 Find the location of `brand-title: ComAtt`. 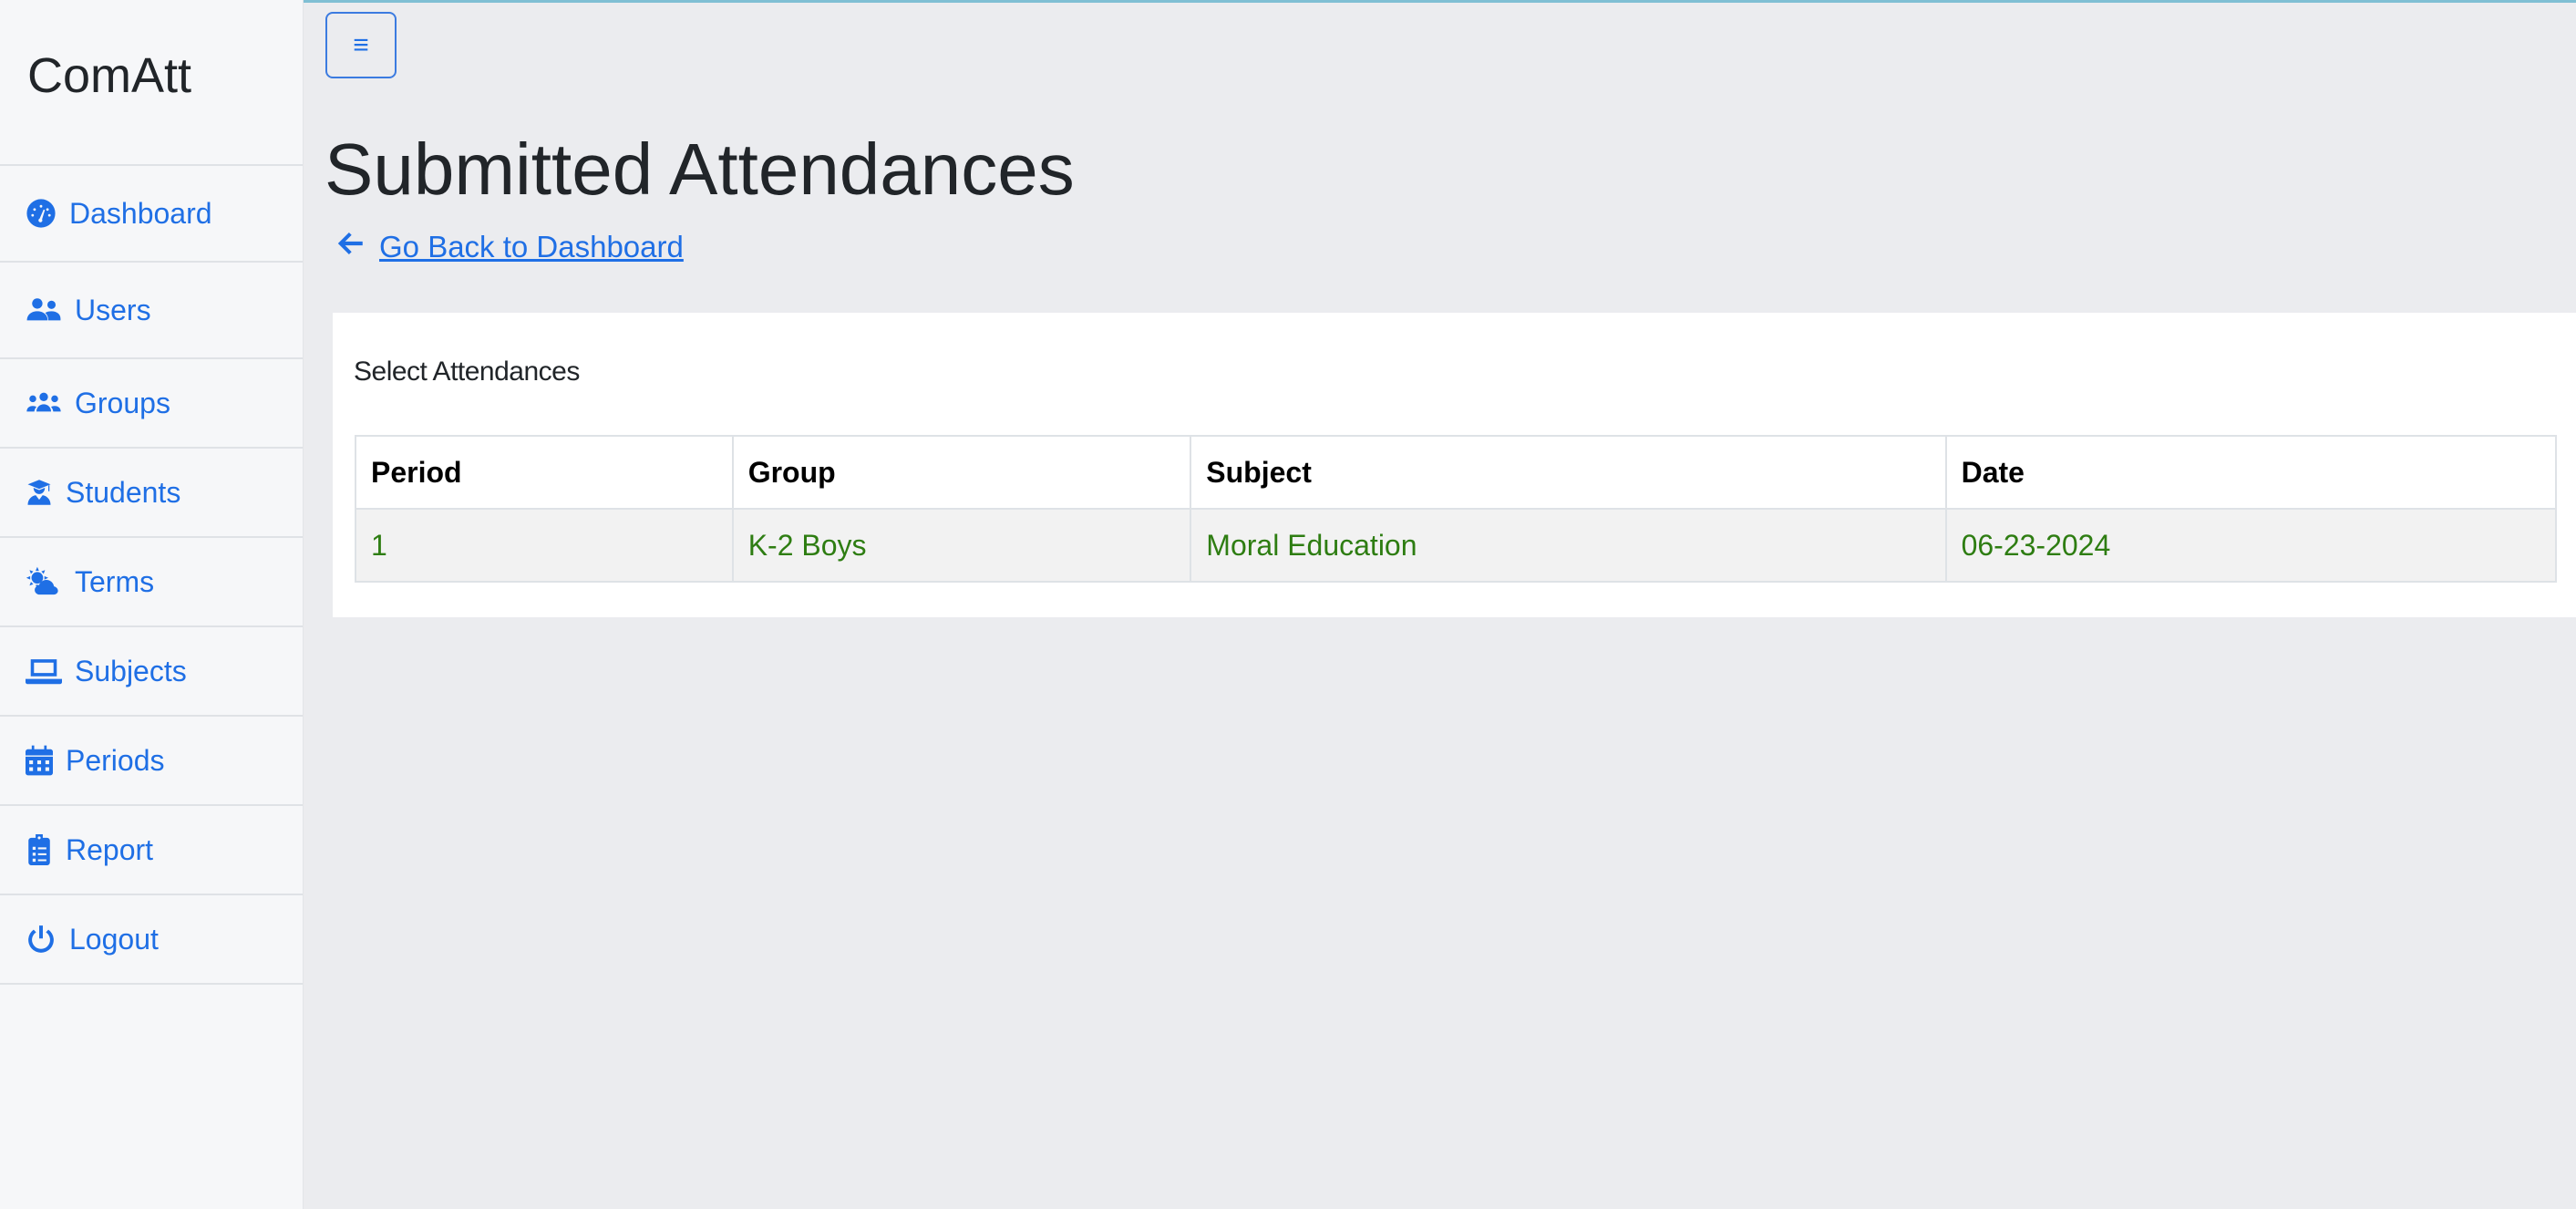

brand-title: ComAtt is located at coordinates (151, 83).